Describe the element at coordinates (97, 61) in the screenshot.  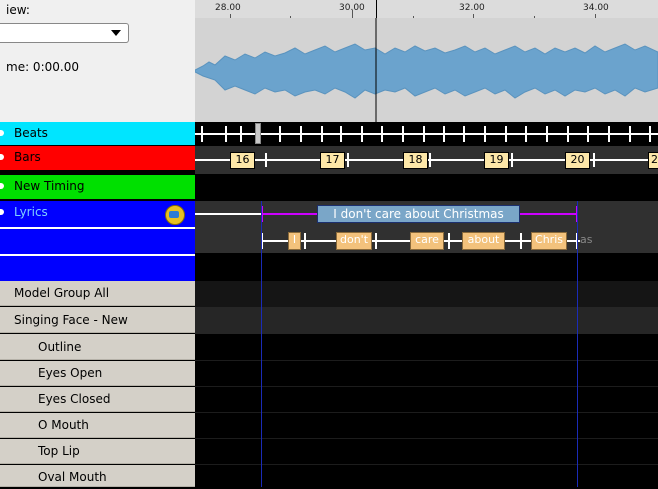
I see `view-panel: iew: me: 0:00.00` at that location.